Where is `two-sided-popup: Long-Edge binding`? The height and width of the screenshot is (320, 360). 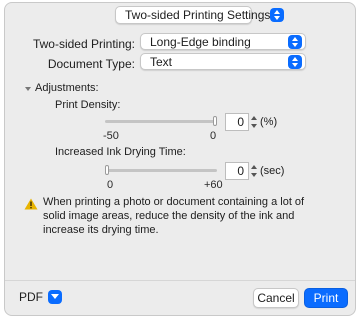
two-sided-popup: Long-Edge binding is located at coordinates (223, 41).